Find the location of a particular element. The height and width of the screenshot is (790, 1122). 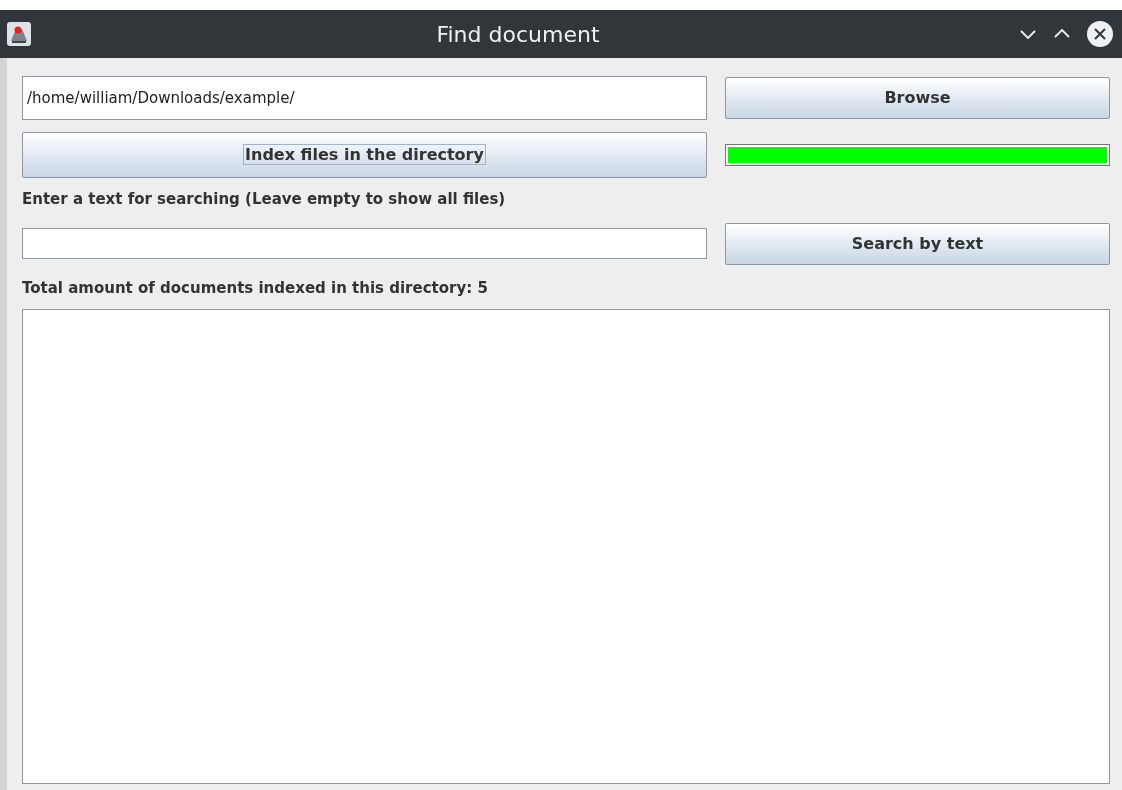

search-field is located at coordinates (364, 243).